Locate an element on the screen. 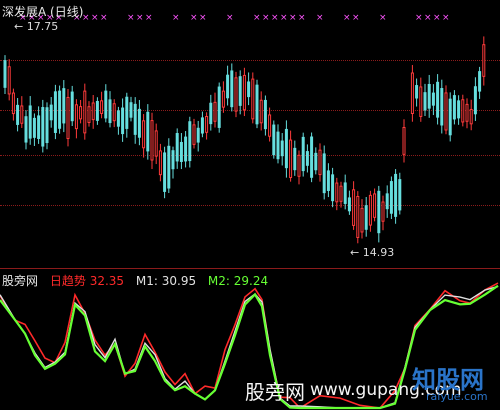  chart-title: 深发展A (日线) is located at coordinates (43, 12).